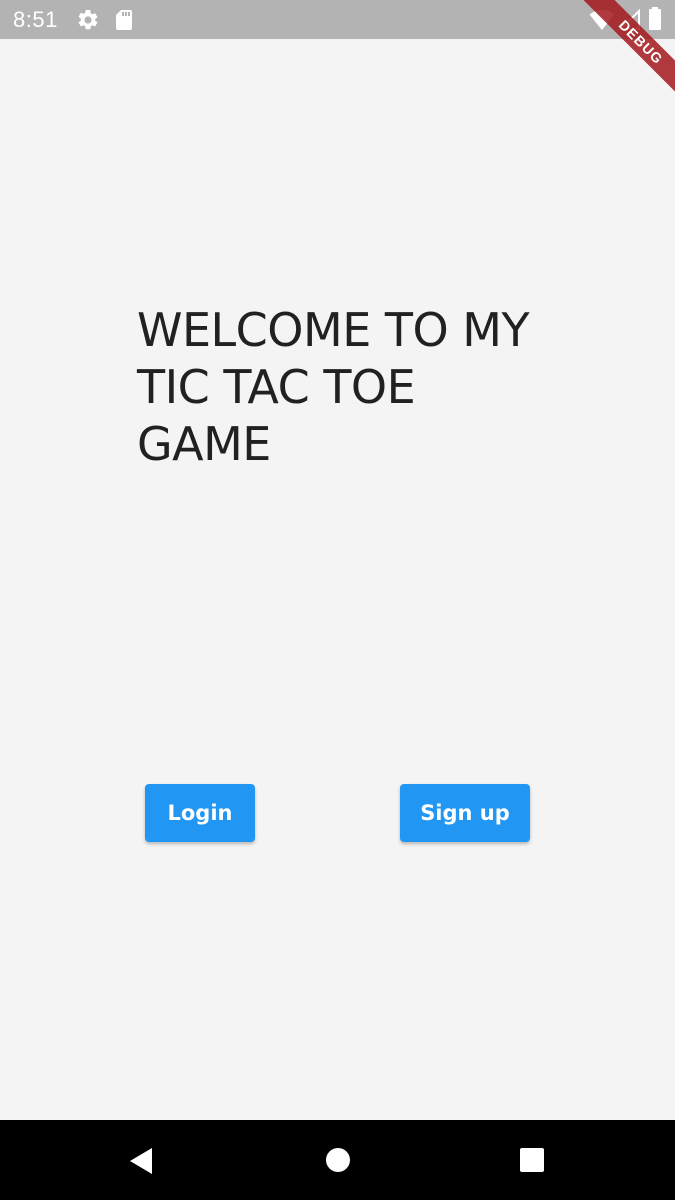  I want to click on back-icon, so click(141, 1163).